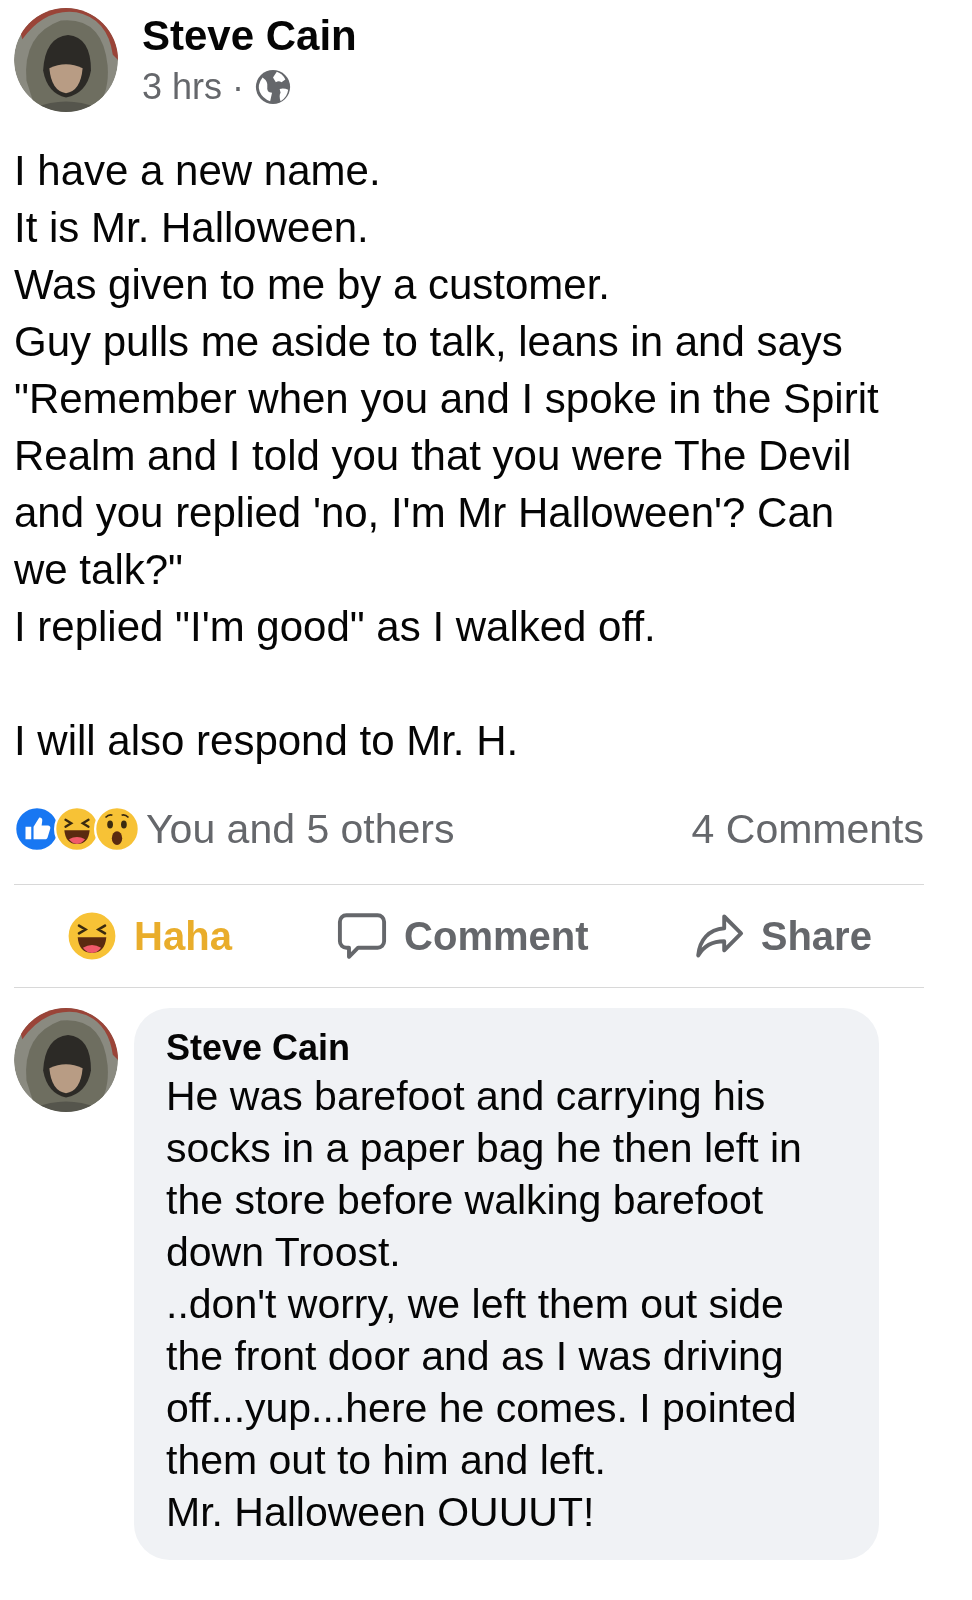 This screenshot has width=972, height=1600. Describe the element at coordinates (273, 87) in the screenshot. I see `globe-icon` at that location.